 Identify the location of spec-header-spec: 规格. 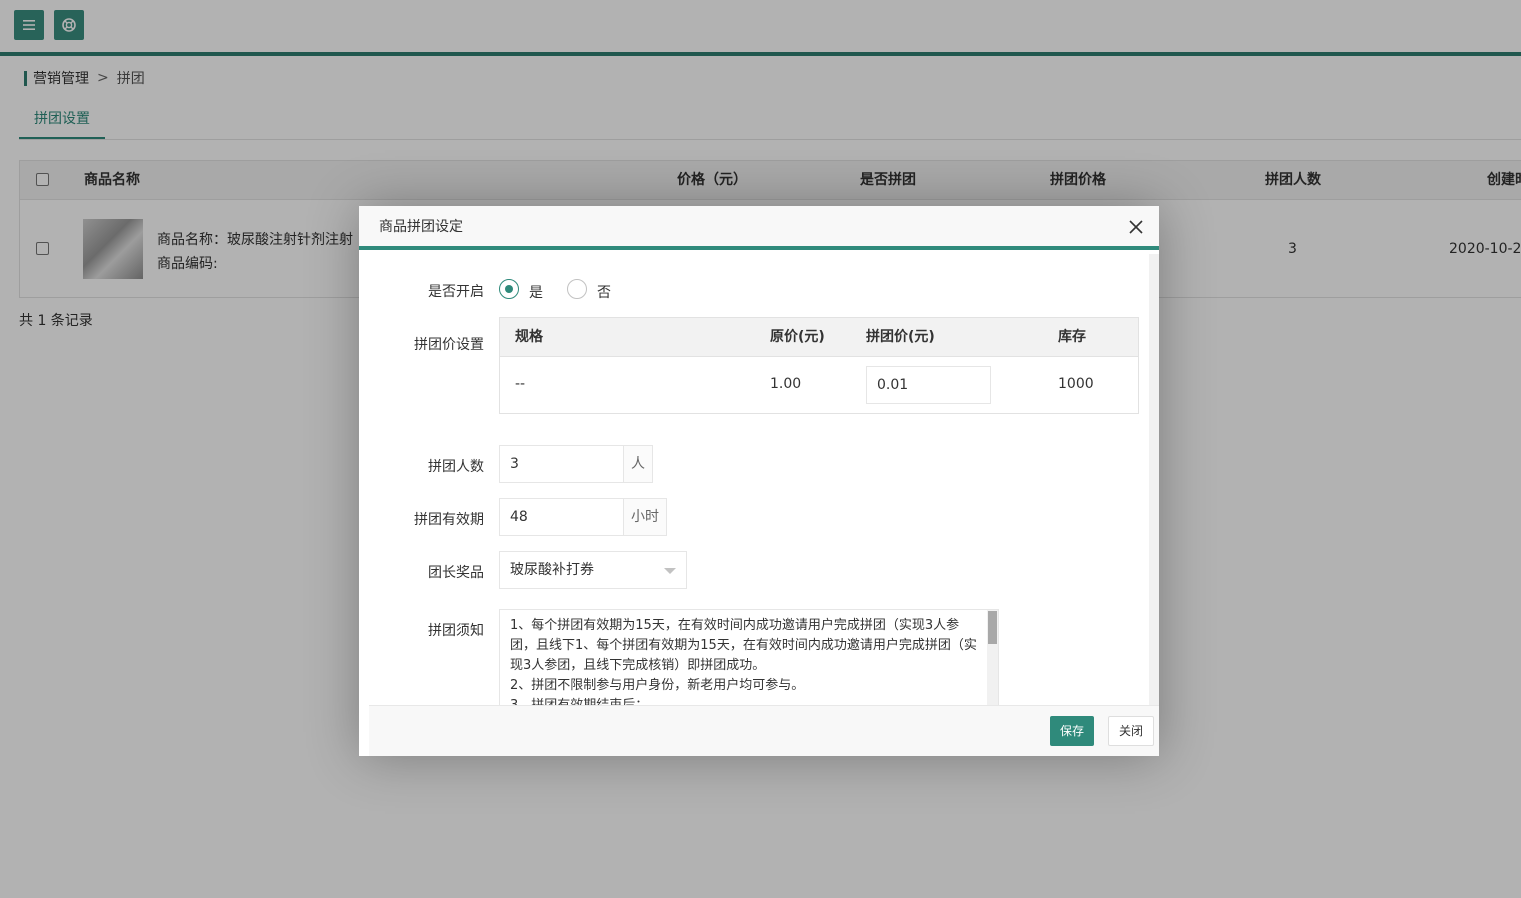
(529, 337).